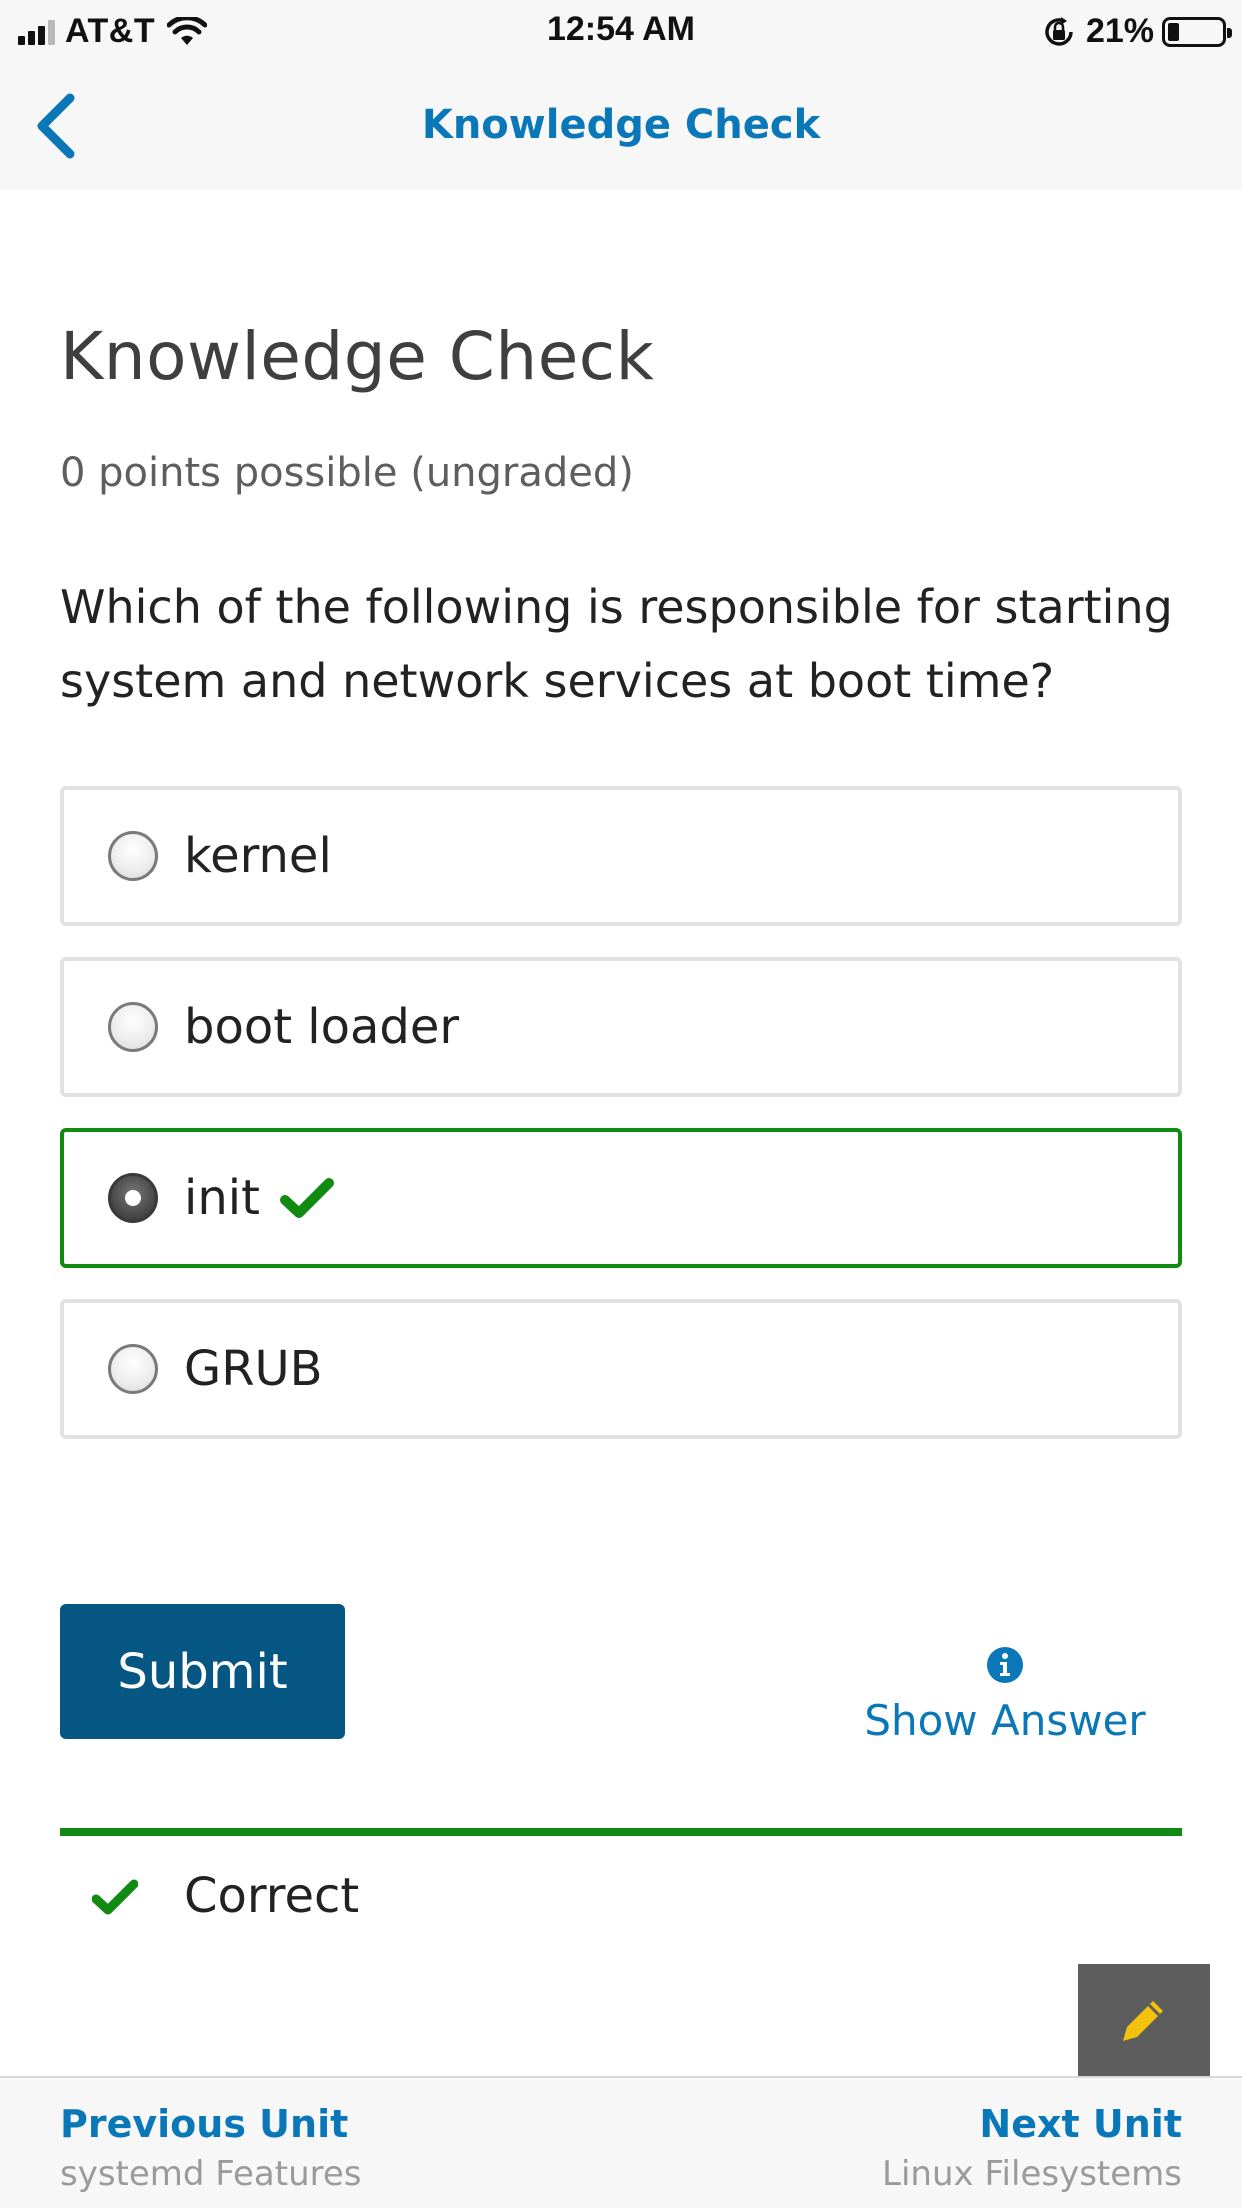  What do you see at coordinates (202, 1671) in the screenshot?
I see `submit-button: Submit` at bounding box center [202, 1671].